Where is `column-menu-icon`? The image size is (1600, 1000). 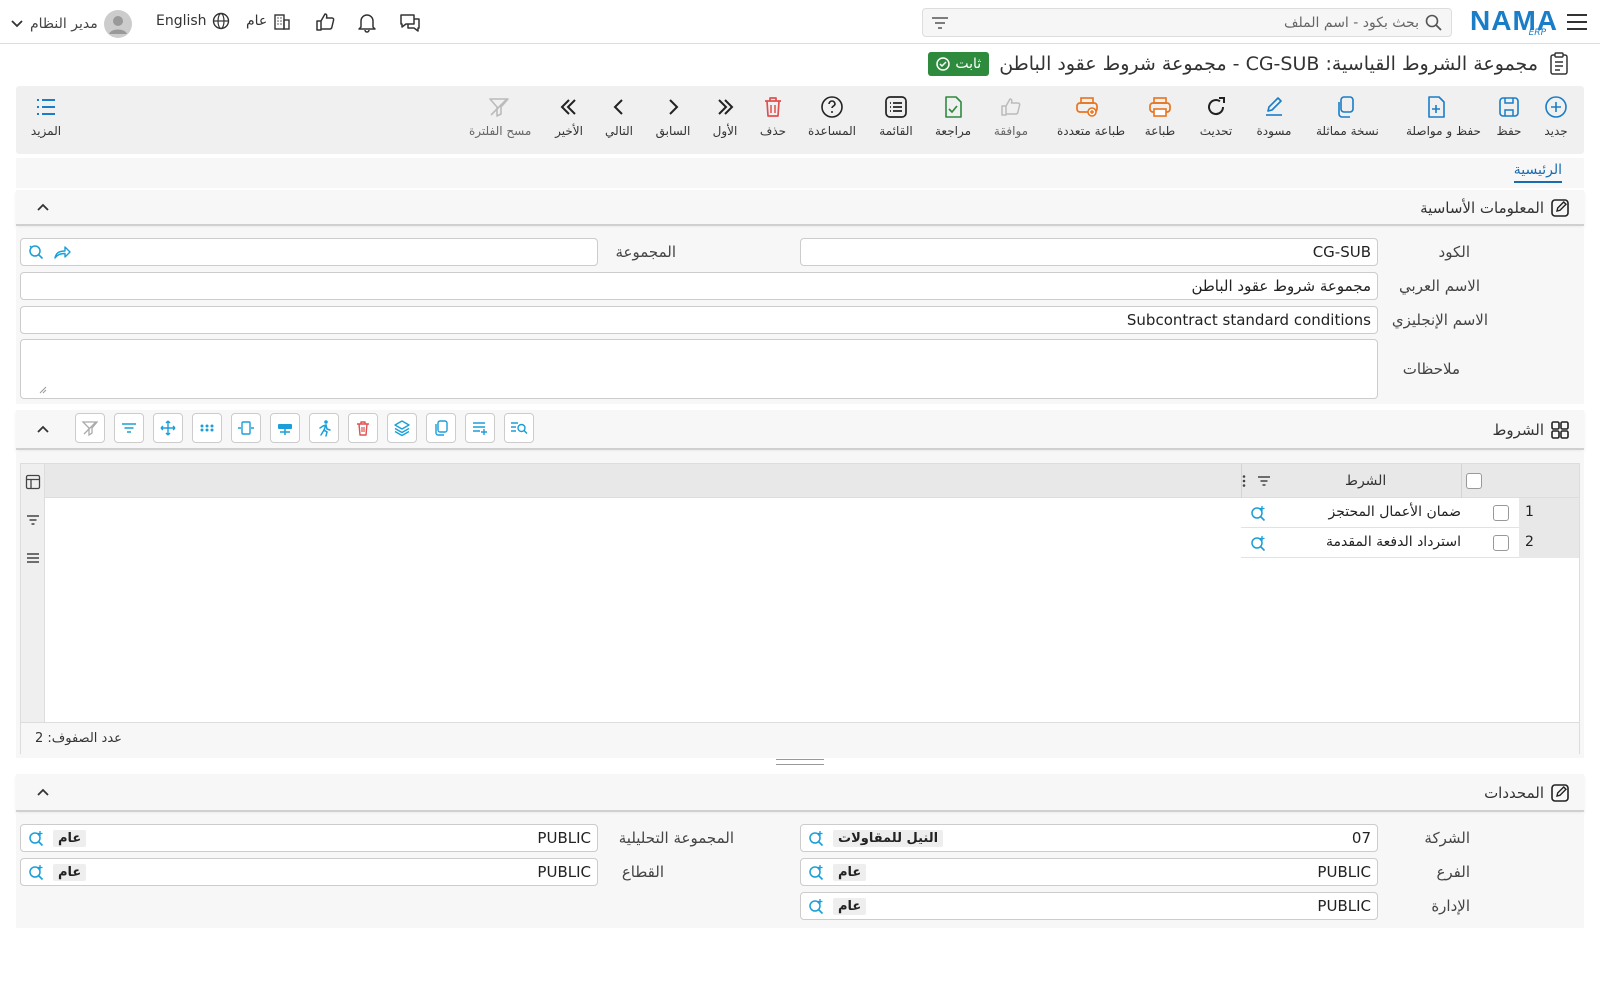 column-menu-icon is located at coordinates (1244, 481).